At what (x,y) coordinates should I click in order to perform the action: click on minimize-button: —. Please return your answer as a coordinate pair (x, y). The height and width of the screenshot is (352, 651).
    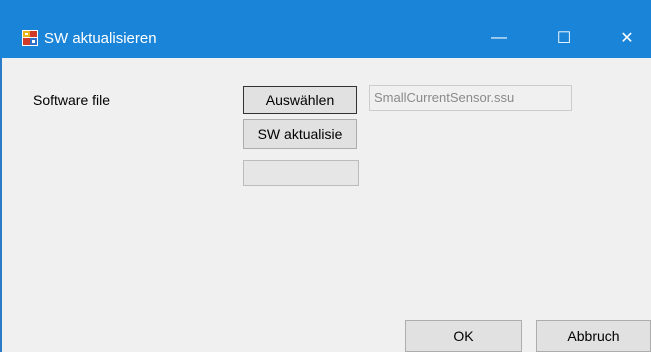
    Looking at the image, I should click on (499, 38).